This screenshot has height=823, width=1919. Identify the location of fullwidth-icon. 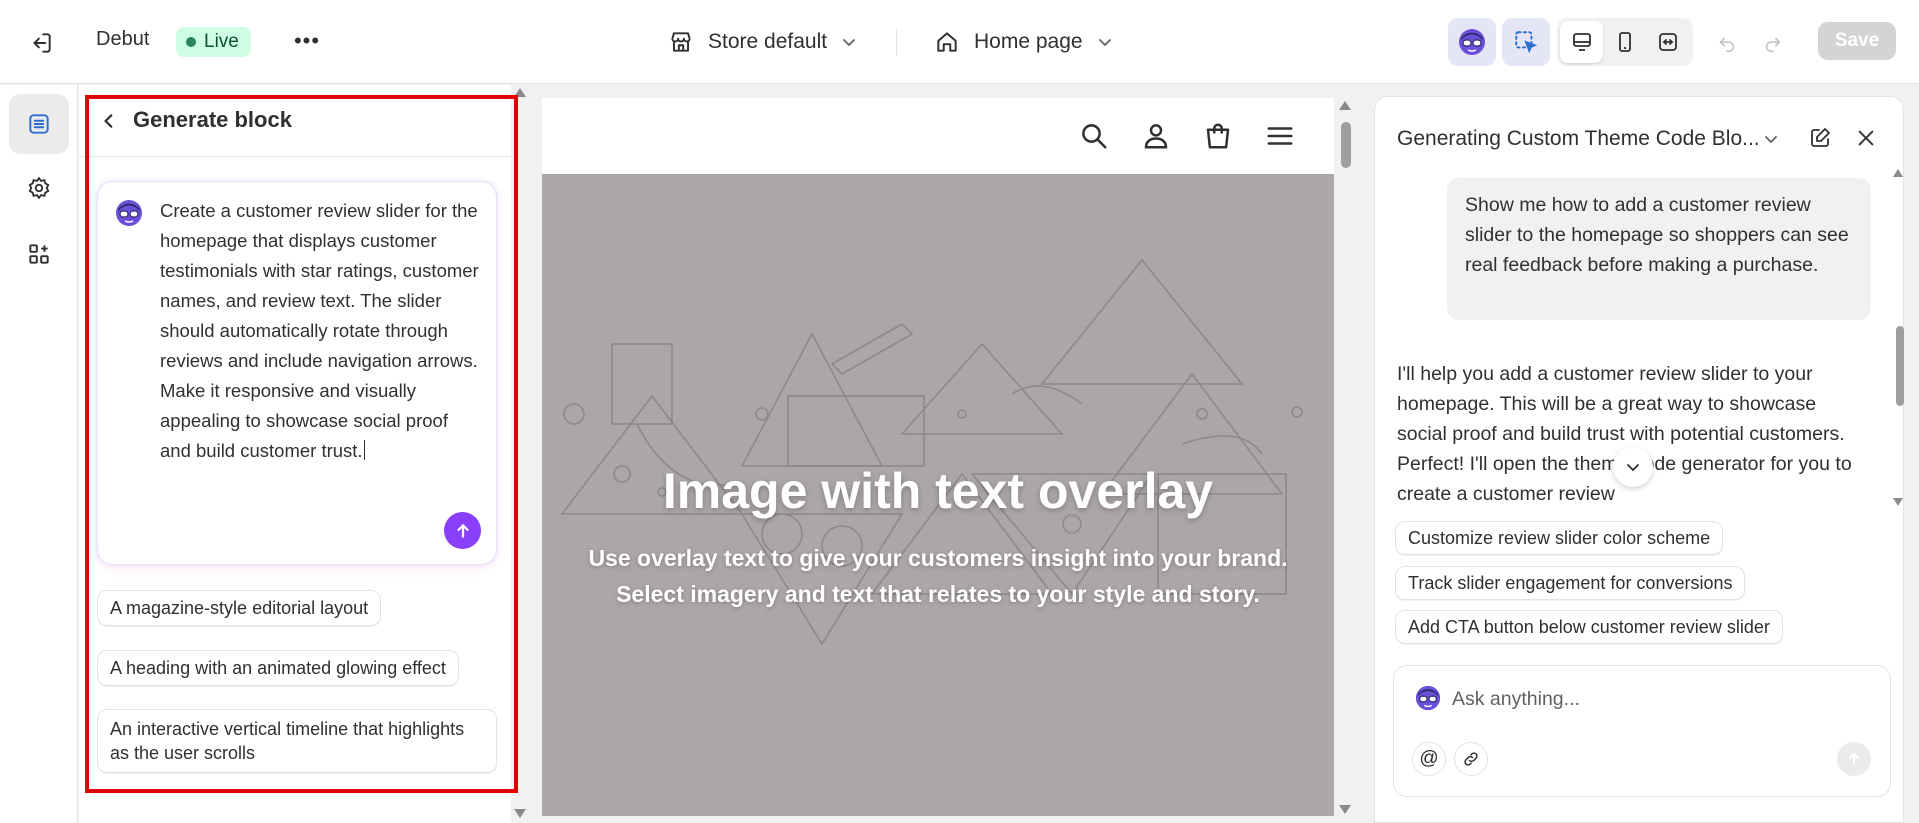
(1667, 42).